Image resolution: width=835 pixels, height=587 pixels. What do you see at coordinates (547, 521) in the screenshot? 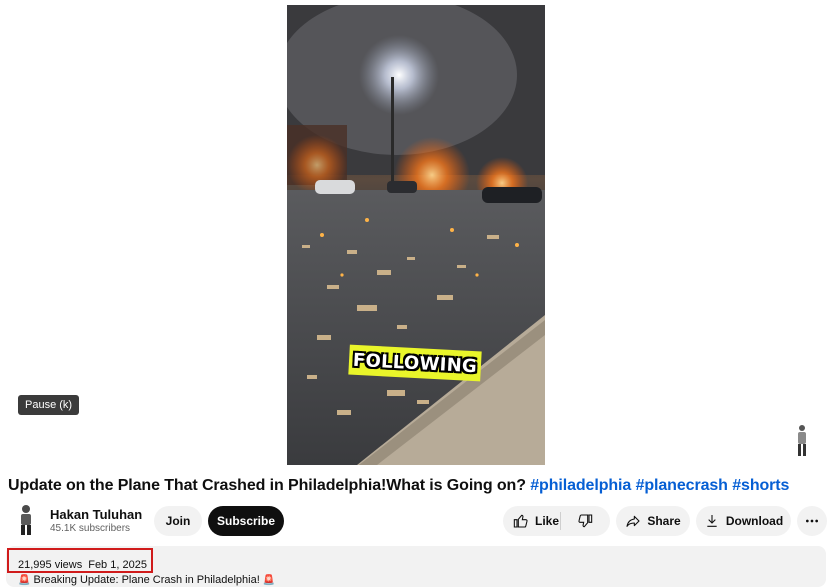
I see `like-label: Like` at bounding box center [547, 521].